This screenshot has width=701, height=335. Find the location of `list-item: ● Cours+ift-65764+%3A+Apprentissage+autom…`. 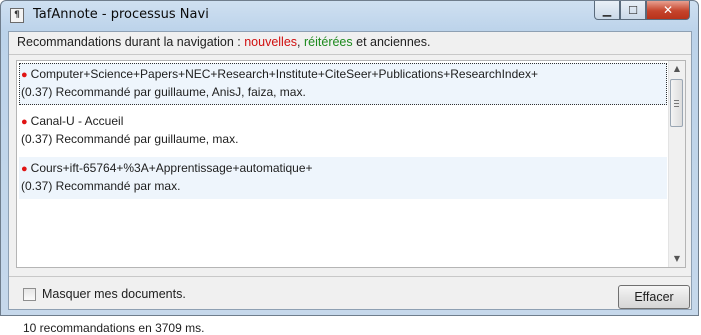

list-item: ● Cours+ift-65764+%3A+Apprentissage+autom… is located at coordinates (343, 178).